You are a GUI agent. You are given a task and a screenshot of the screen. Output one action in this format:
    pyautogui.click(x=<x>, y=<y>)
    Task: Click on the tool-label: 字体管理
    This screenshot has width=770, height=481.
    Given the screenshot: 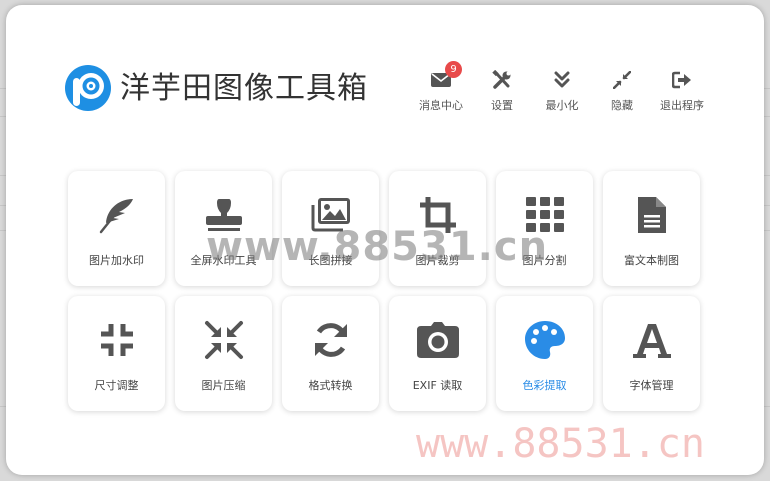 What is the action you would take?
    pyautogui.click(x=651, y=385)
    